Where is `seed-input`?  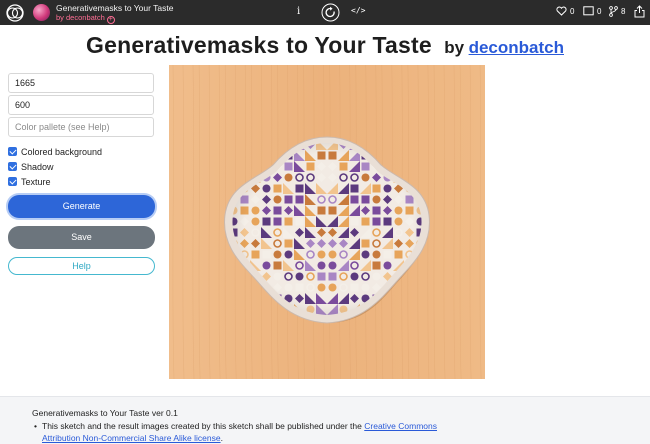 seed-input is located at coordinates (81, 83).